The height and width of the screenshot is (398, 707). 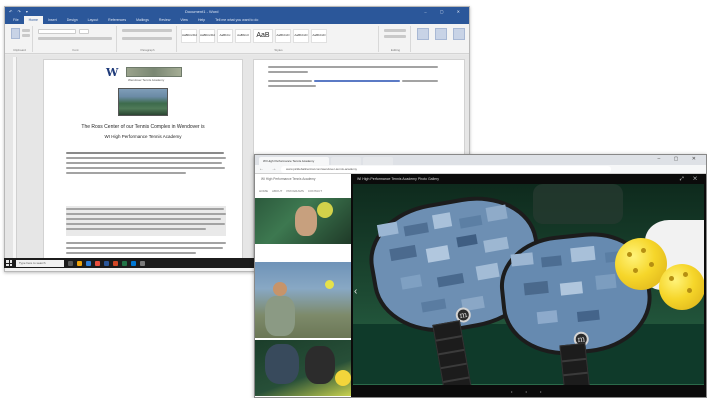 I want to click on tab-file: File, so click(x=16, y=20).